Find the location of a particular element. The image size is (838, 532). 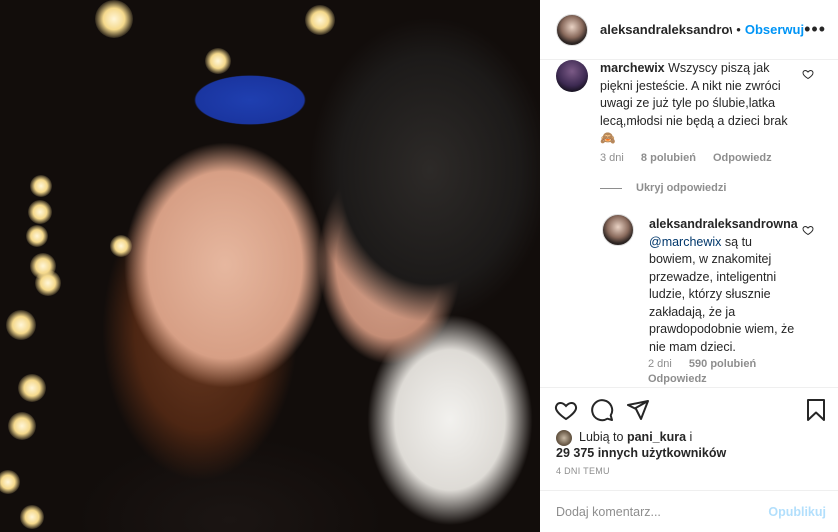

avatar is located at coordinates (572, 29).